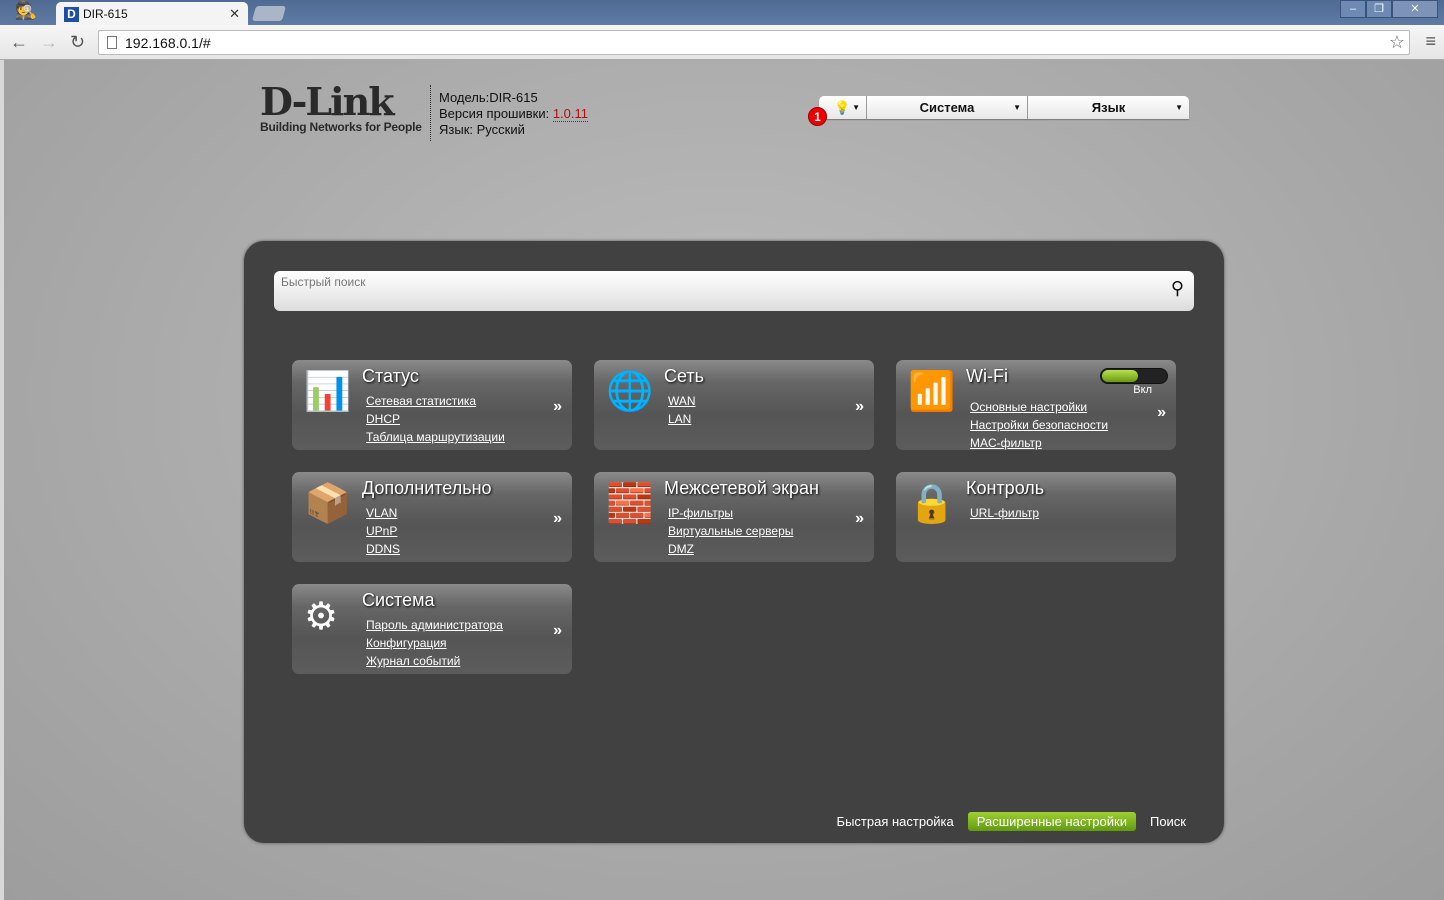 The image size is (1444, 900). I want to click on status-chart-icon: 📊, so click(328, 392).